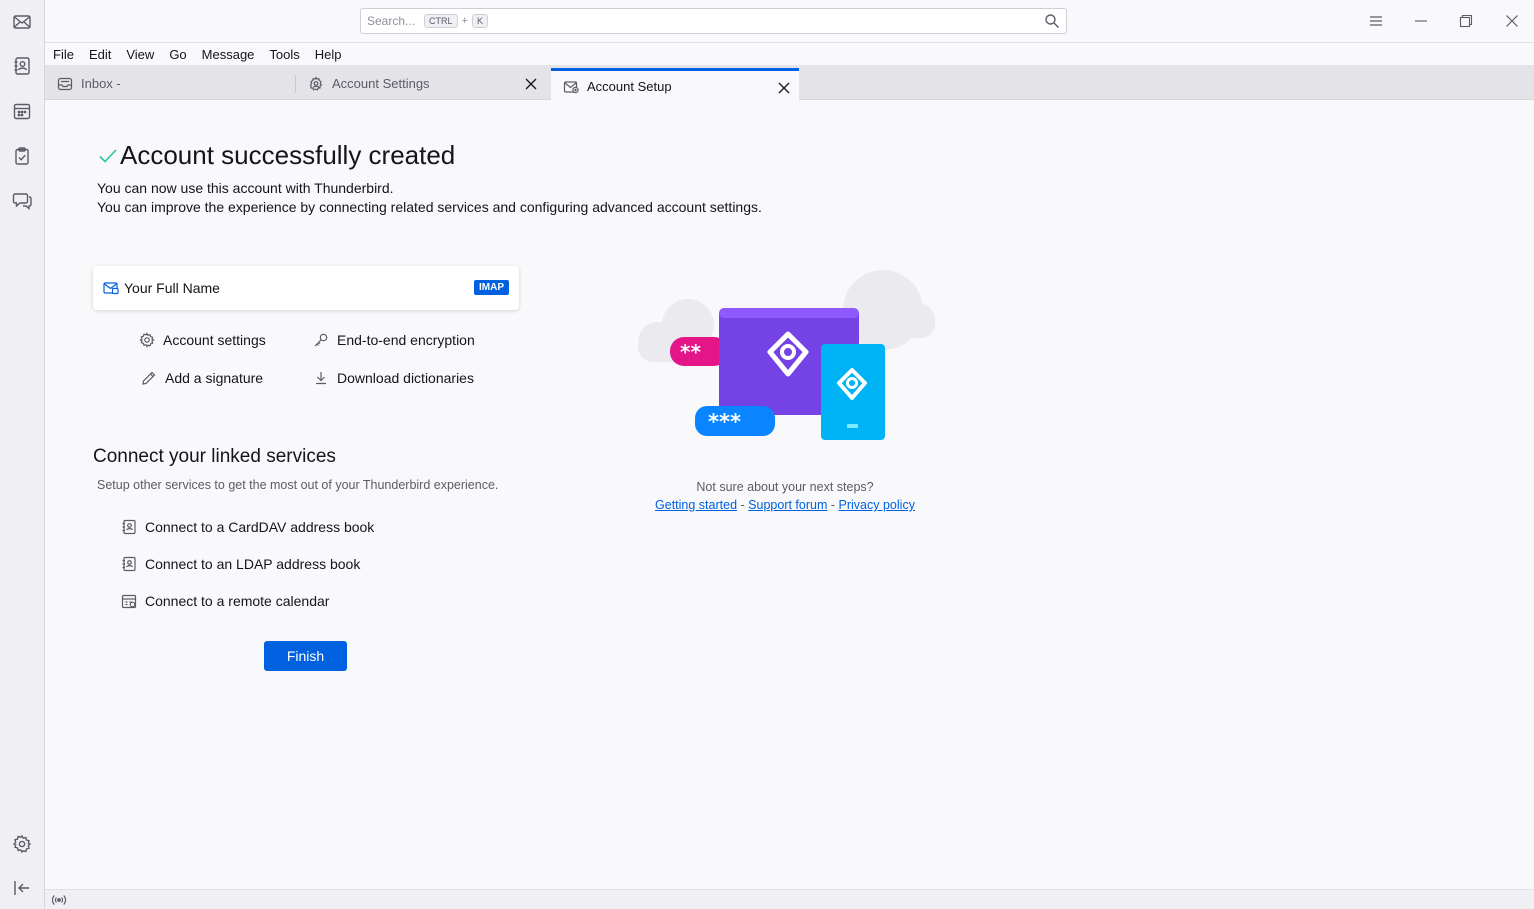 This screenshot has width=1534, height=909. What do you see at coordinates (321, 378) in the screenshot?
I see `download-icon` at bounding box center [321, 378].